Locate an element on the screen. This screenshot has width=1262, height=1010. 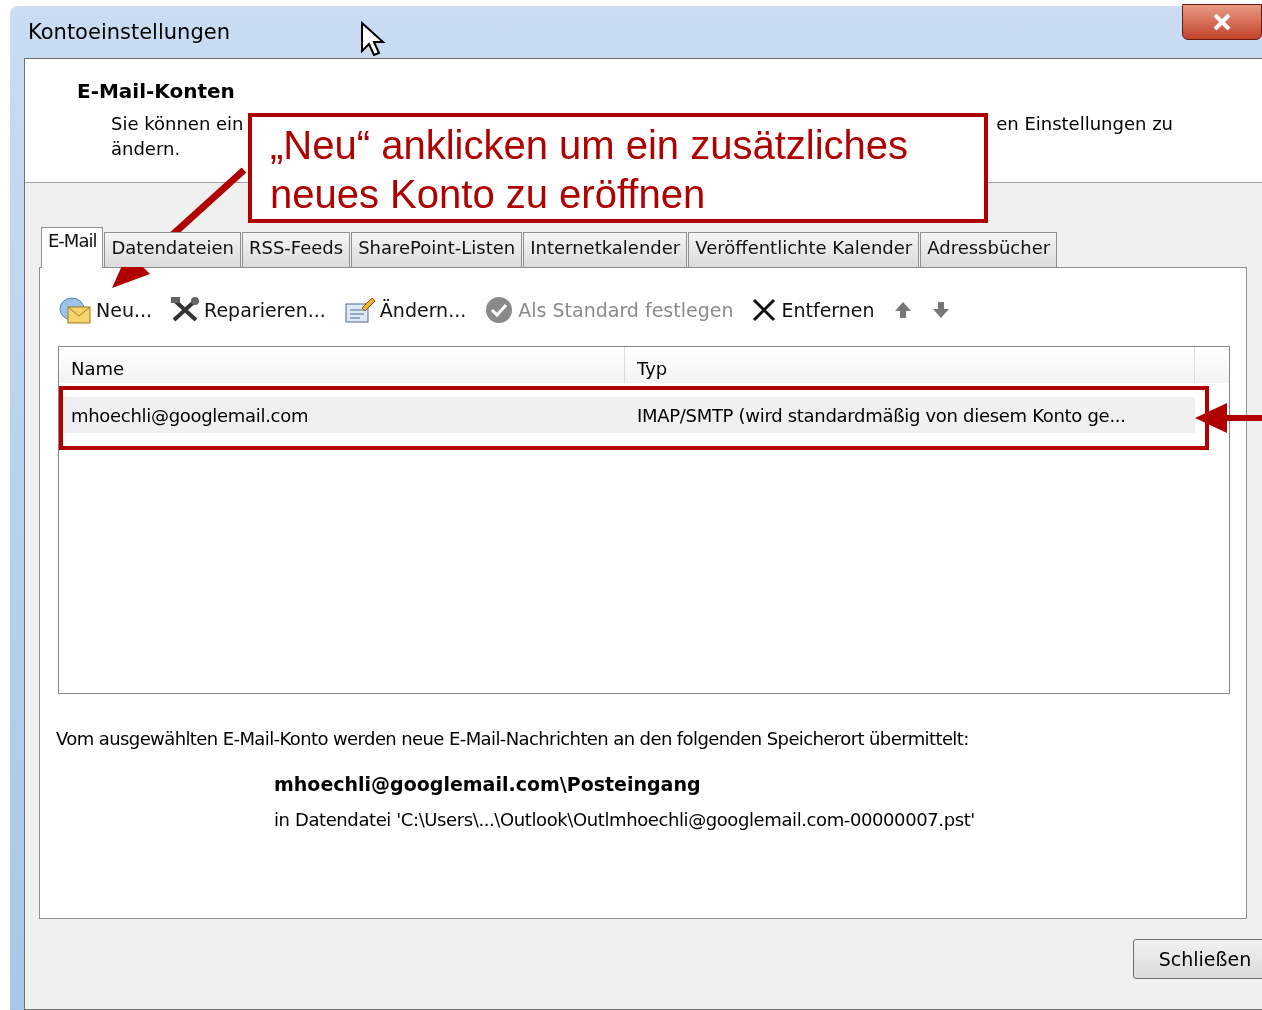
tab: RSS-Feeds is located at coordinates (296, 249).